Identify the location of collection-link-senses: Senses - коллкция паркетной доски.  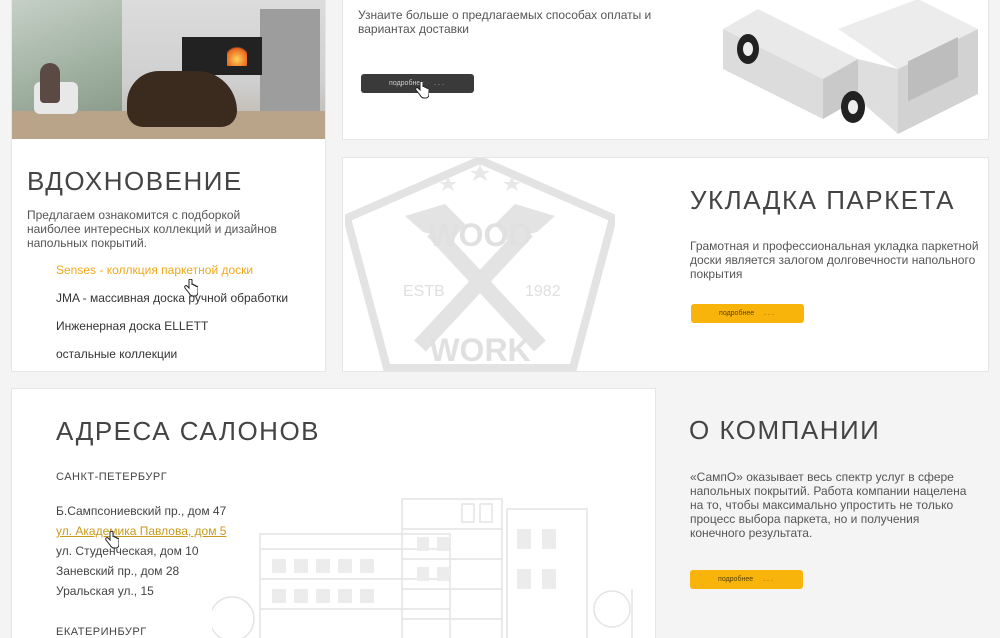
(154, 270).